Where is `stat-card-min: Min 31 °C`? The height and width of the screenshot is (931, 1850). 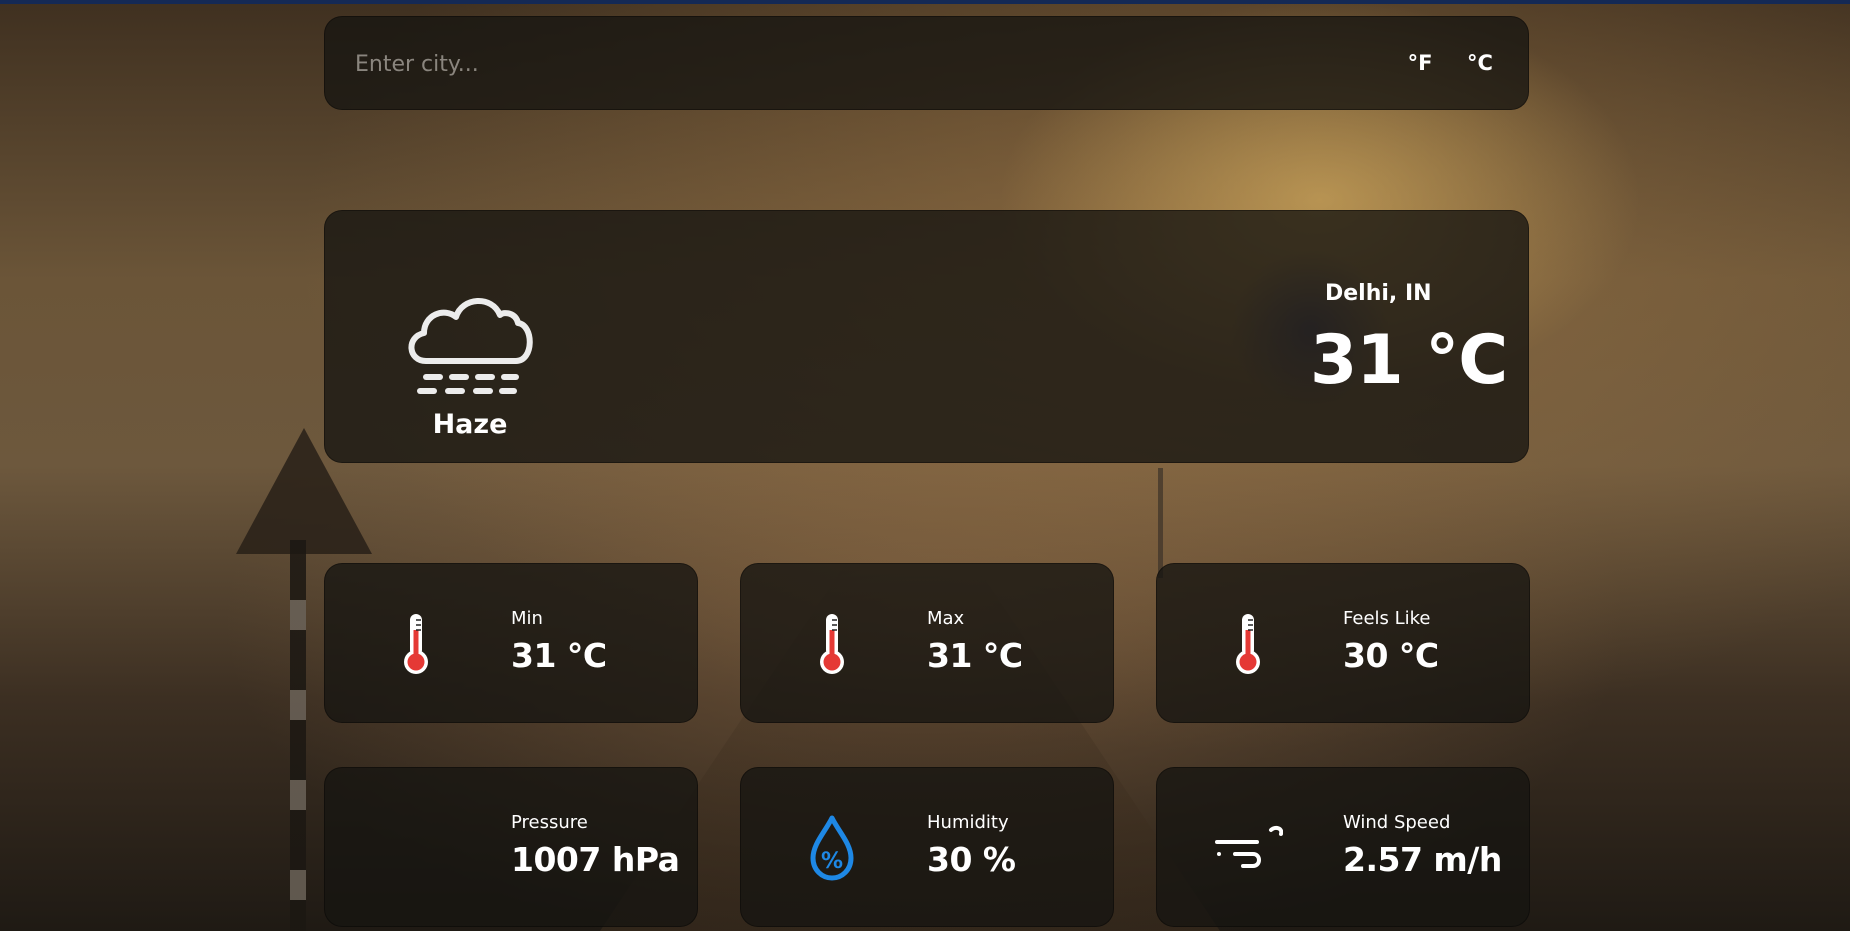
stat-card-min: Min 31 °C is located at coordinates (511, 643).